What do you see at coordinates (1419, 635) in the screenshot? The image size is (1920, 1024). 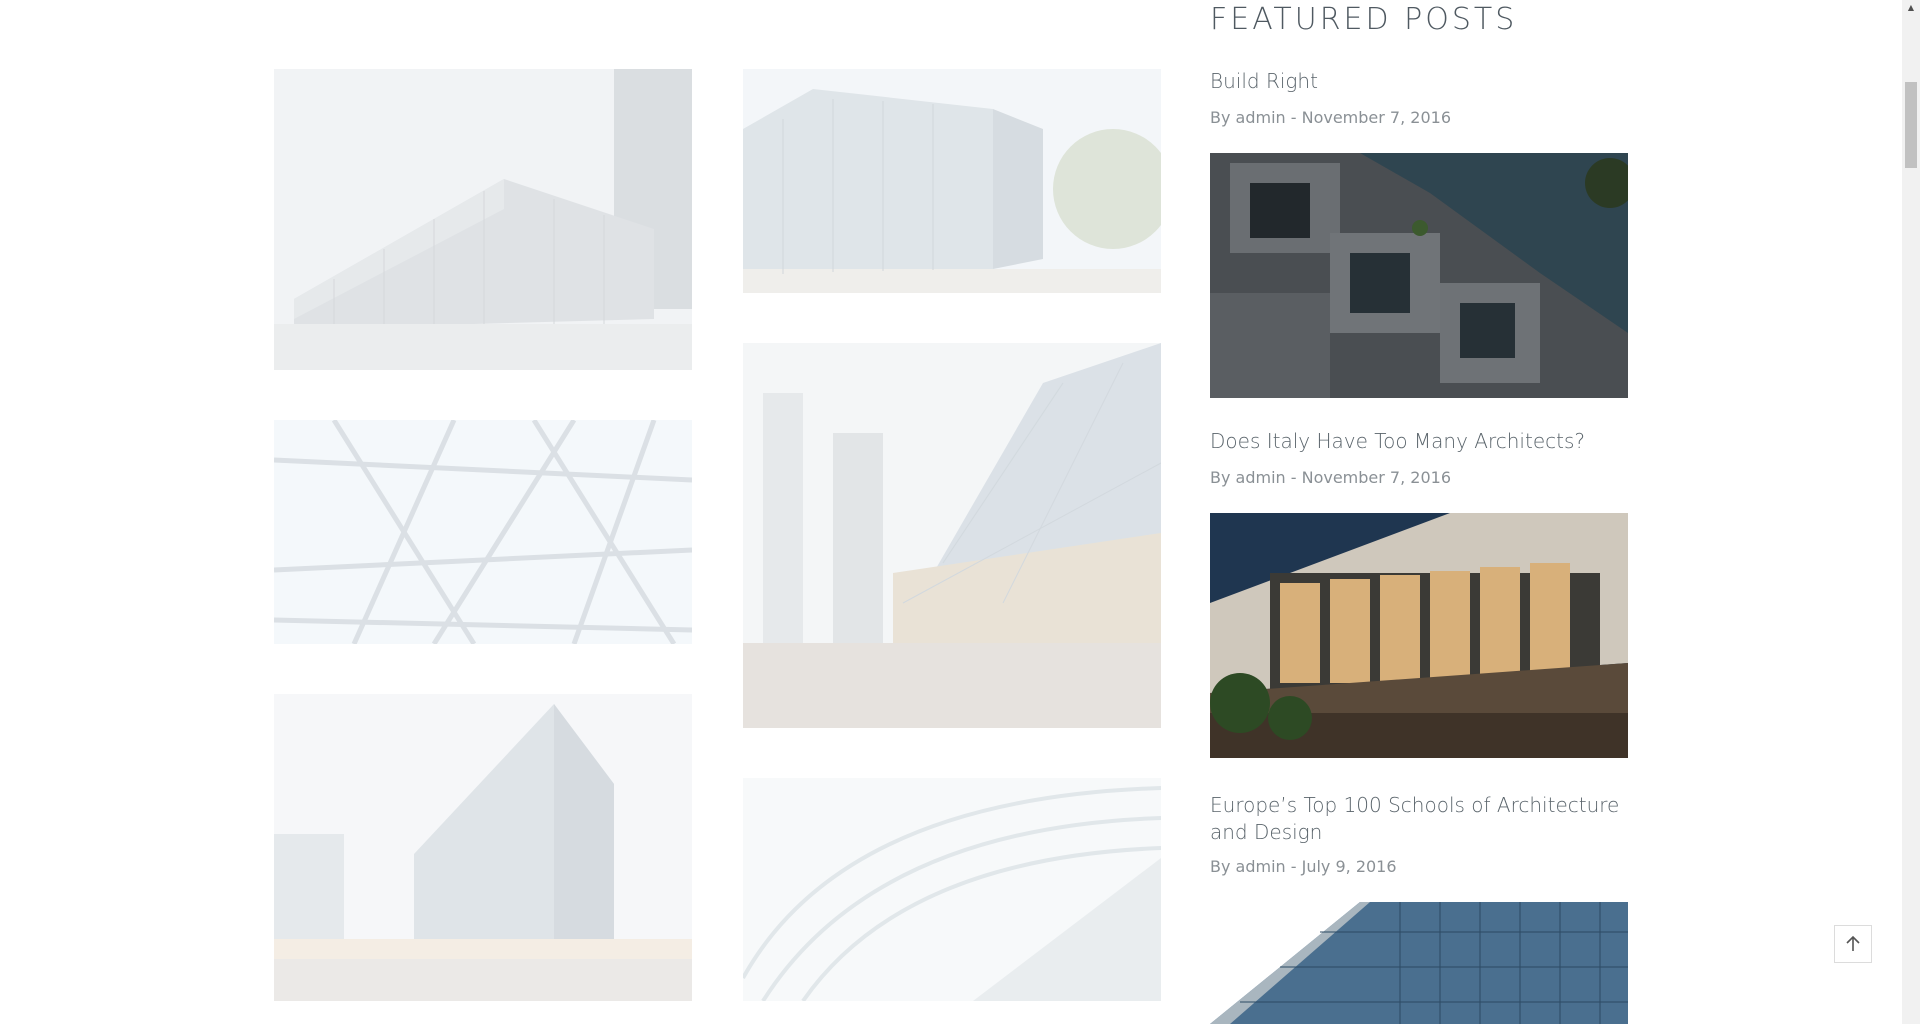 I see `post-image-villa` at bounding box center [1419, 635].